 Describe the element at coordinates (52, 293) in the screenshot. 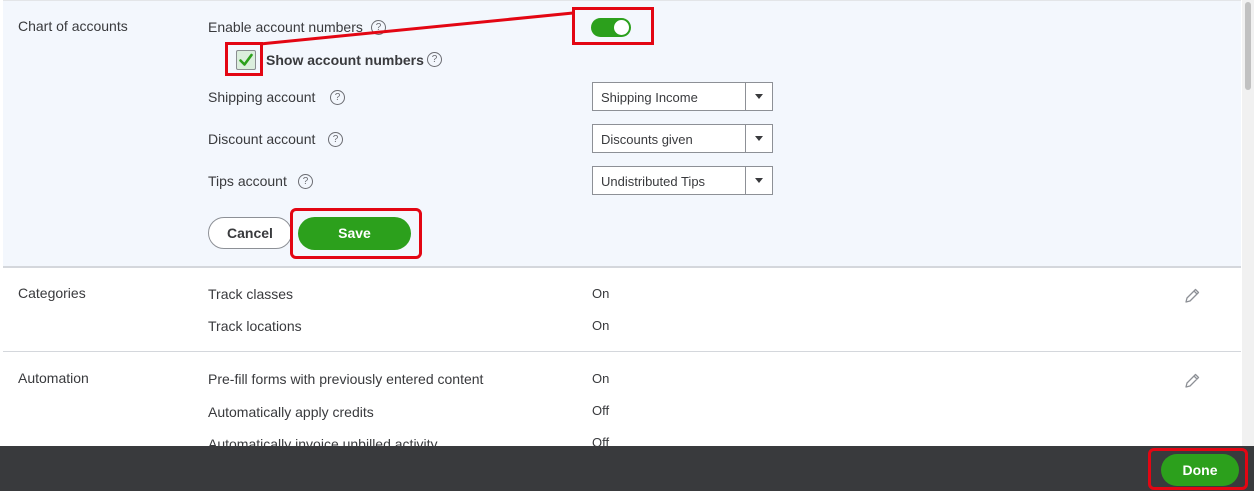

I see `categories-title: Categories` at that location.